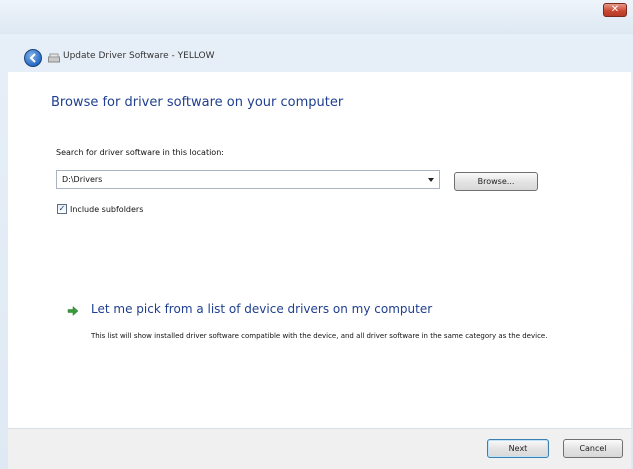  What do you see at coordinates (82, 179) in the screenshot?
I see `driver-path-value: D:\Drivers` at bounding box center [82, 179].